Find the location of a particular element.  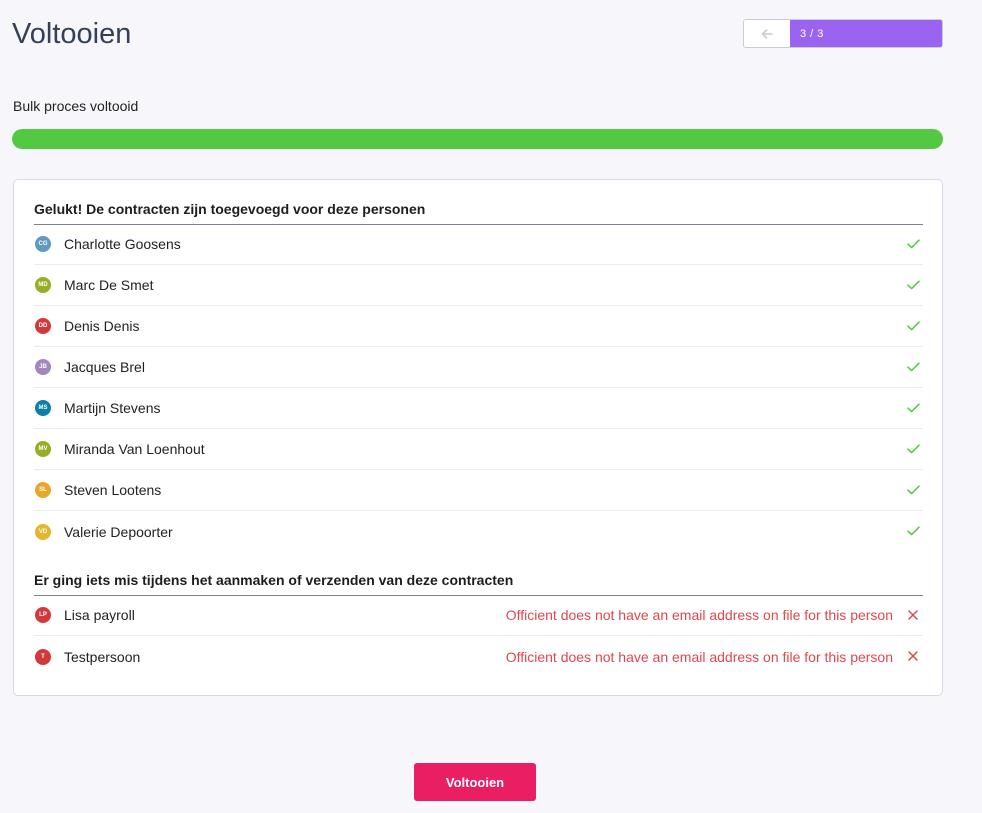

success-person-row: CG Charlotte Goosens is located at coordinates (478, 244).